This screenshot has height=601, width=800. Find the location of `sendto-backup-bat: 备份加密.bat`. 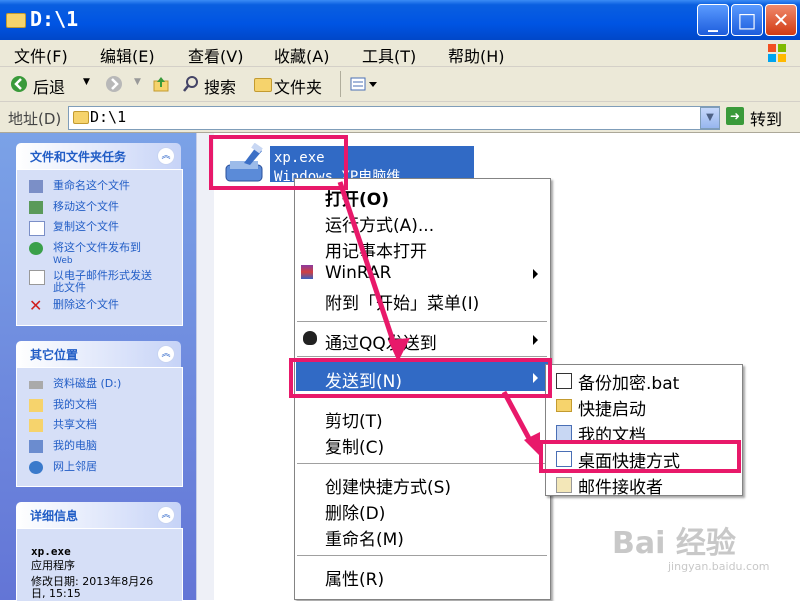

sendto-backup-bat: 备份加密.bat is located at coordinates (628, 381).